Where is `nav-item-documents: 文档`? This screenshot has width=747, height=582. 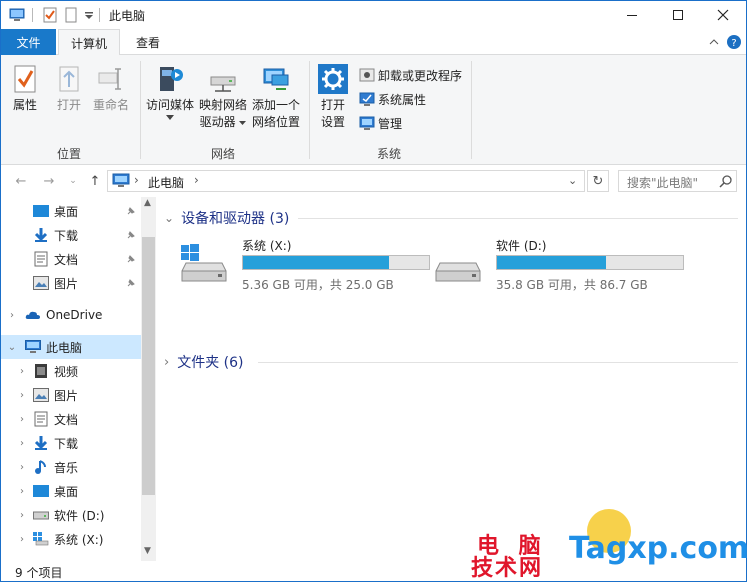
nav-item-documents: 文档 is located at coordinates (71, 259).